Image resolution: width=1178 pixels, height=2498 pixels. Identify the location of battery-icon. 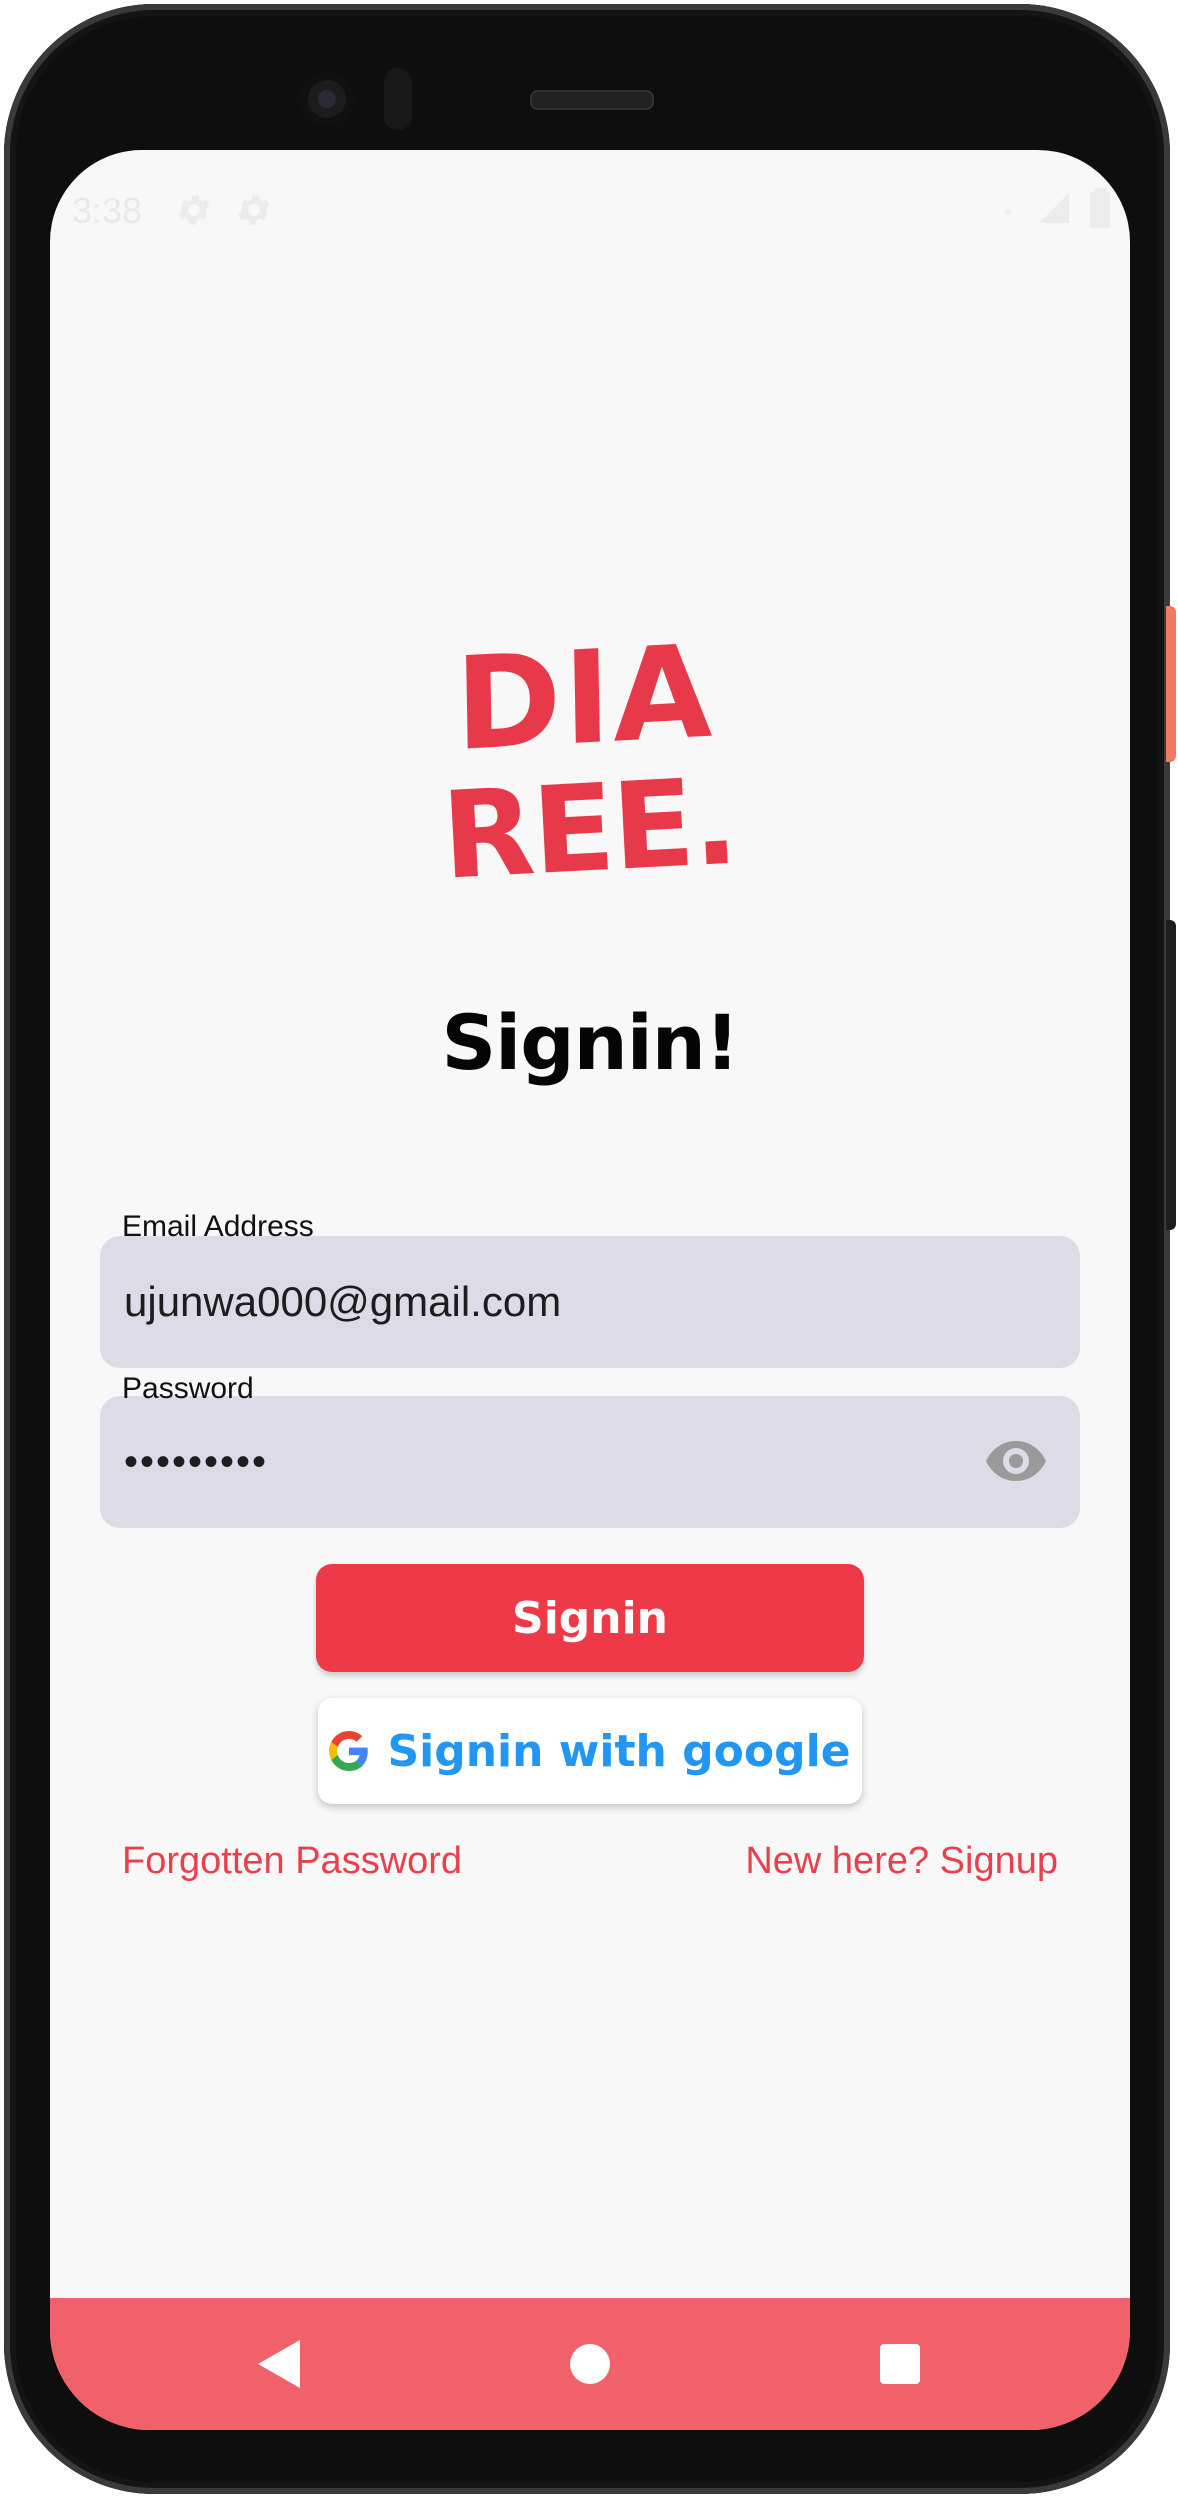
(1100, 208).